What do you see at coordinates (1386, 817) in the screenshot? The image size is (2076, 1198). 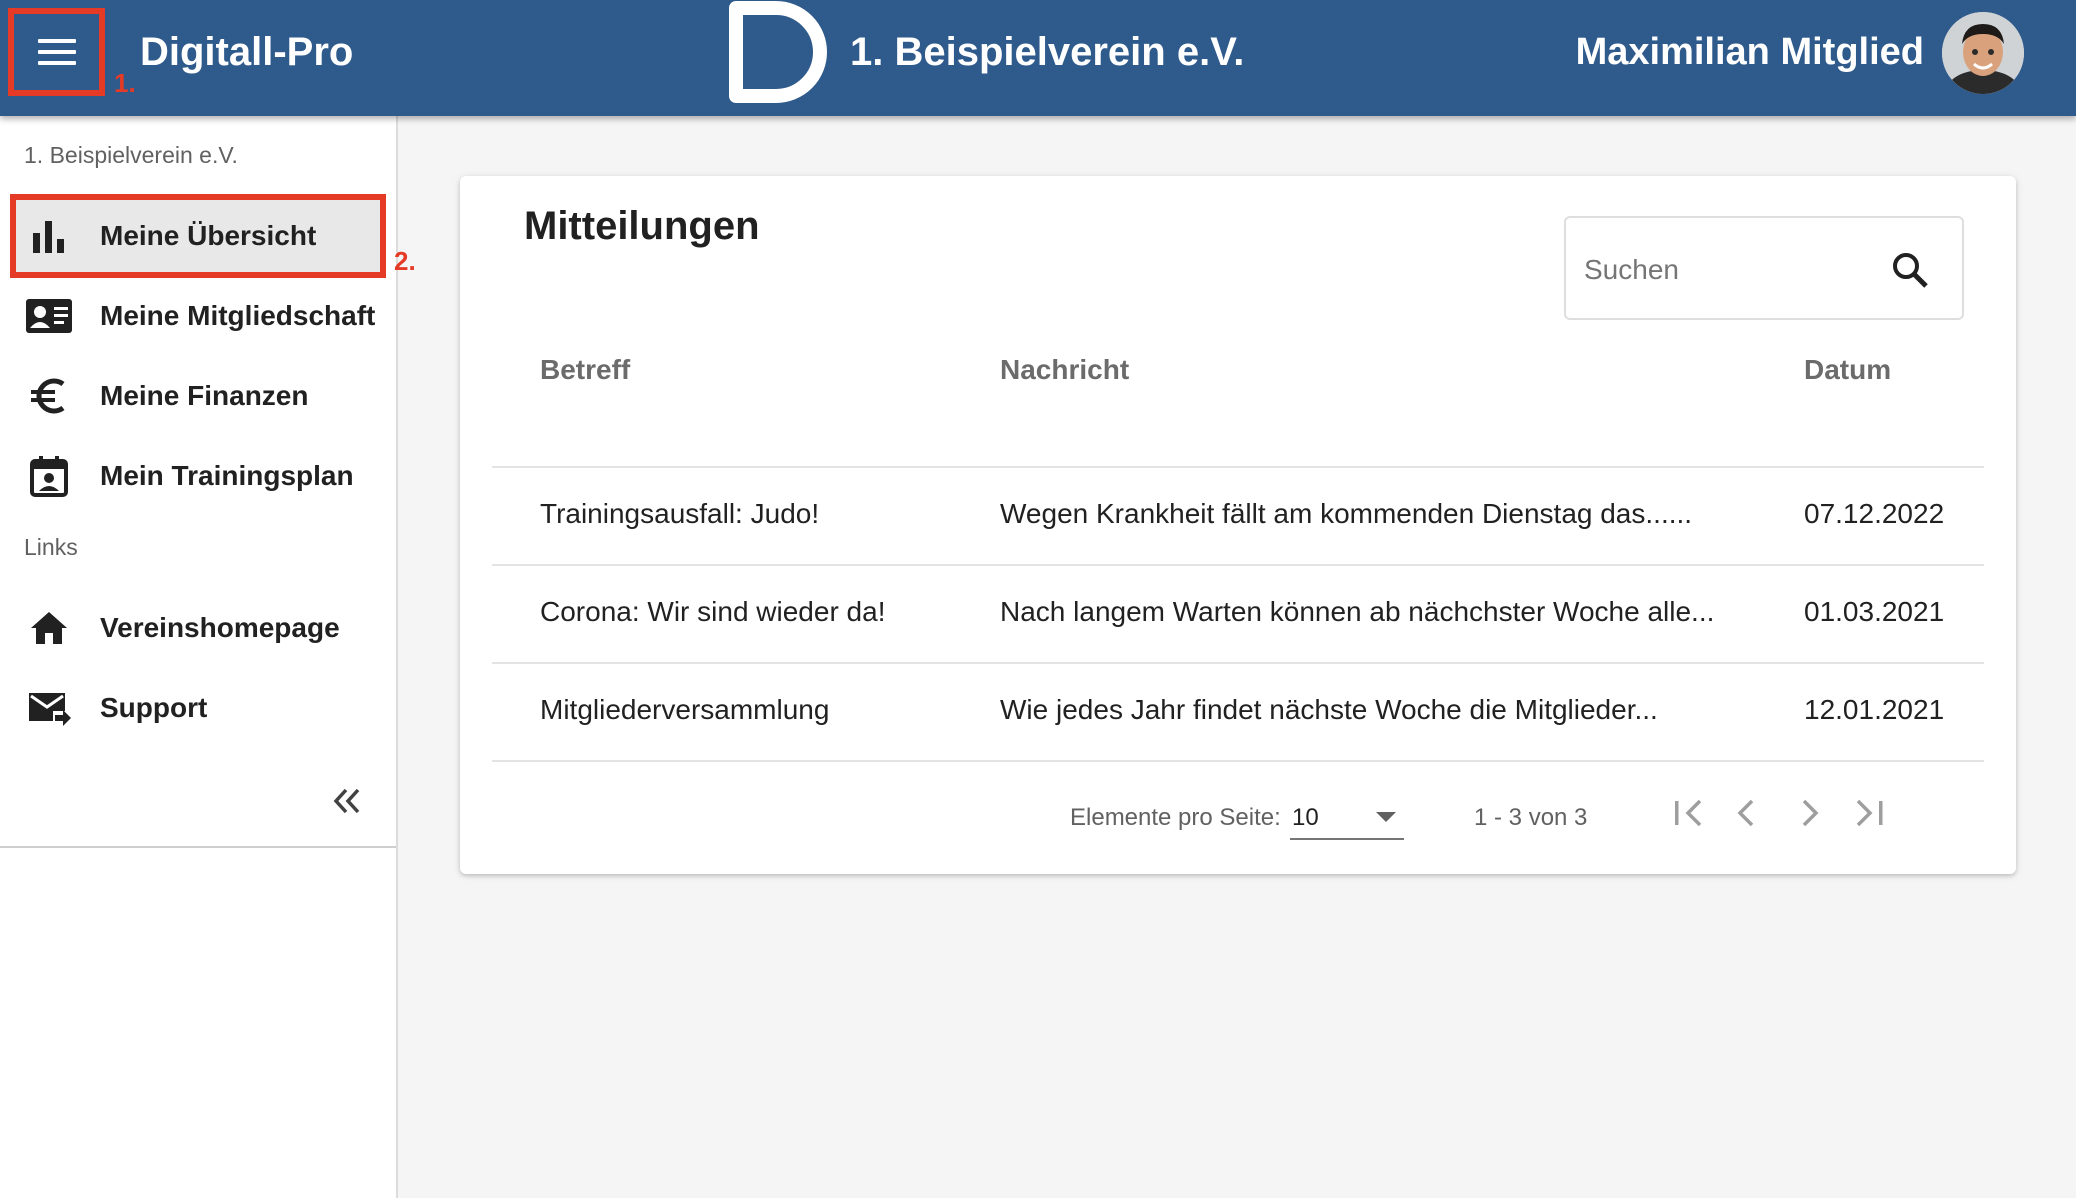 I see `dropdown-arrow-icon` at bounding box center [1386, 817].